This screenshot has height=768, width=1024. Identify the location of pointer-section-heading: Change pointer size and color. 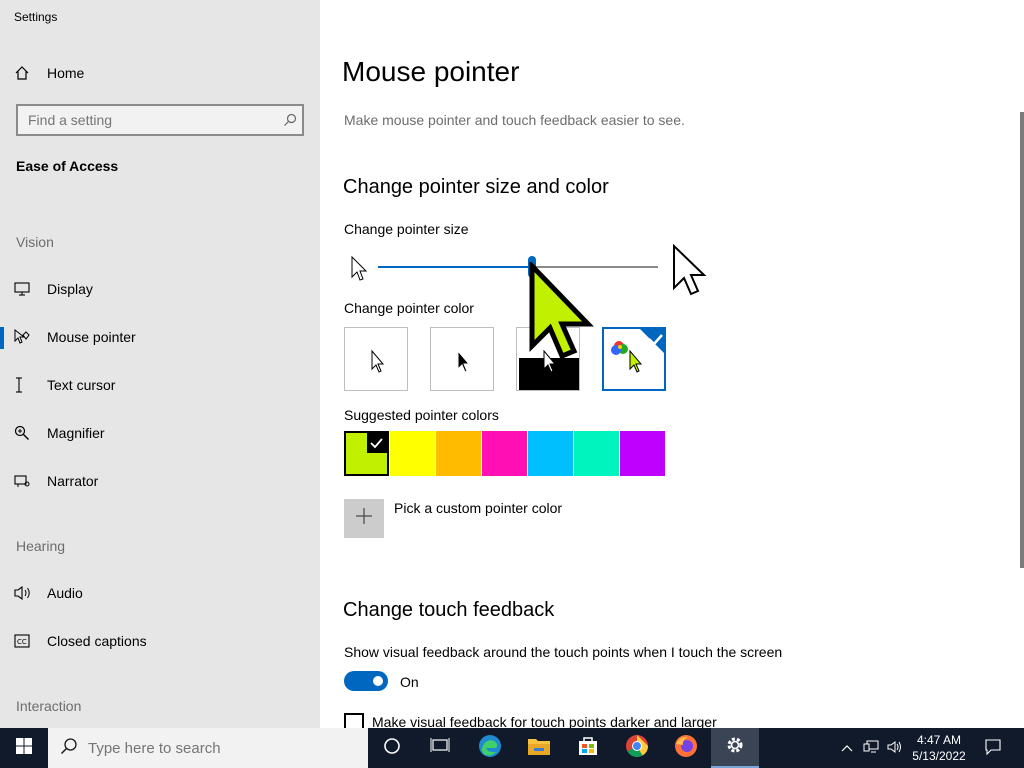
(476, 187).